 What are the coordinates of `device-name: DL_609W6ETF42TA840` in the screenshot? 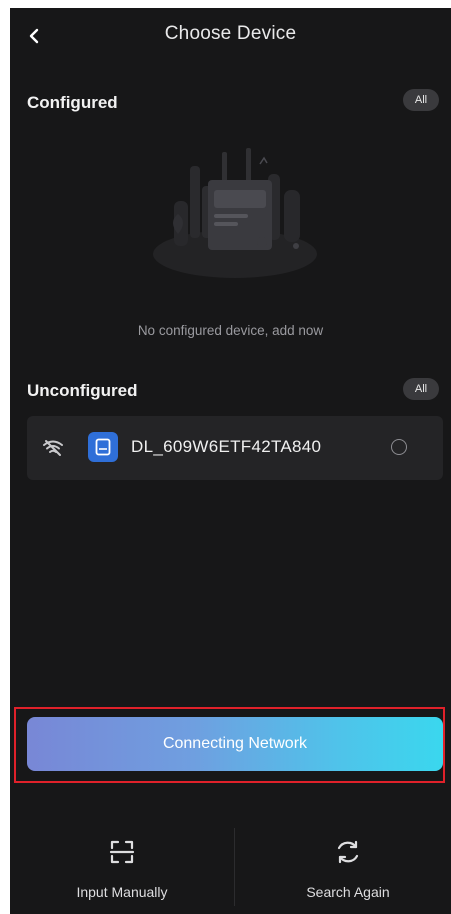 It's located at (226, 446).